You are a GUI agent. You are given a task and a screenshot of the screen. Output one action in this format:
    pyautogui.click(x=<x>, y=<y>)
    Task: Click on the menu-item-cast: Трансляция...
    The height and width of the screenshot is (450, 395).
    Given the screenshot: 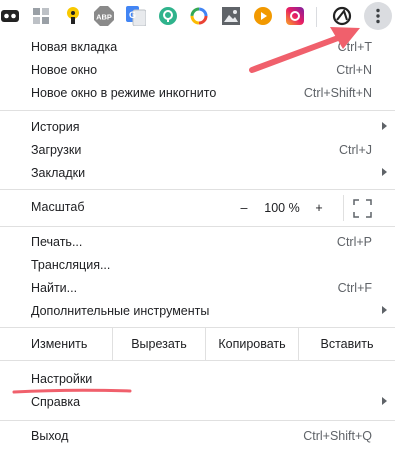 What is the action you would take?
    pyautogui.click(x=197, y=265)
    